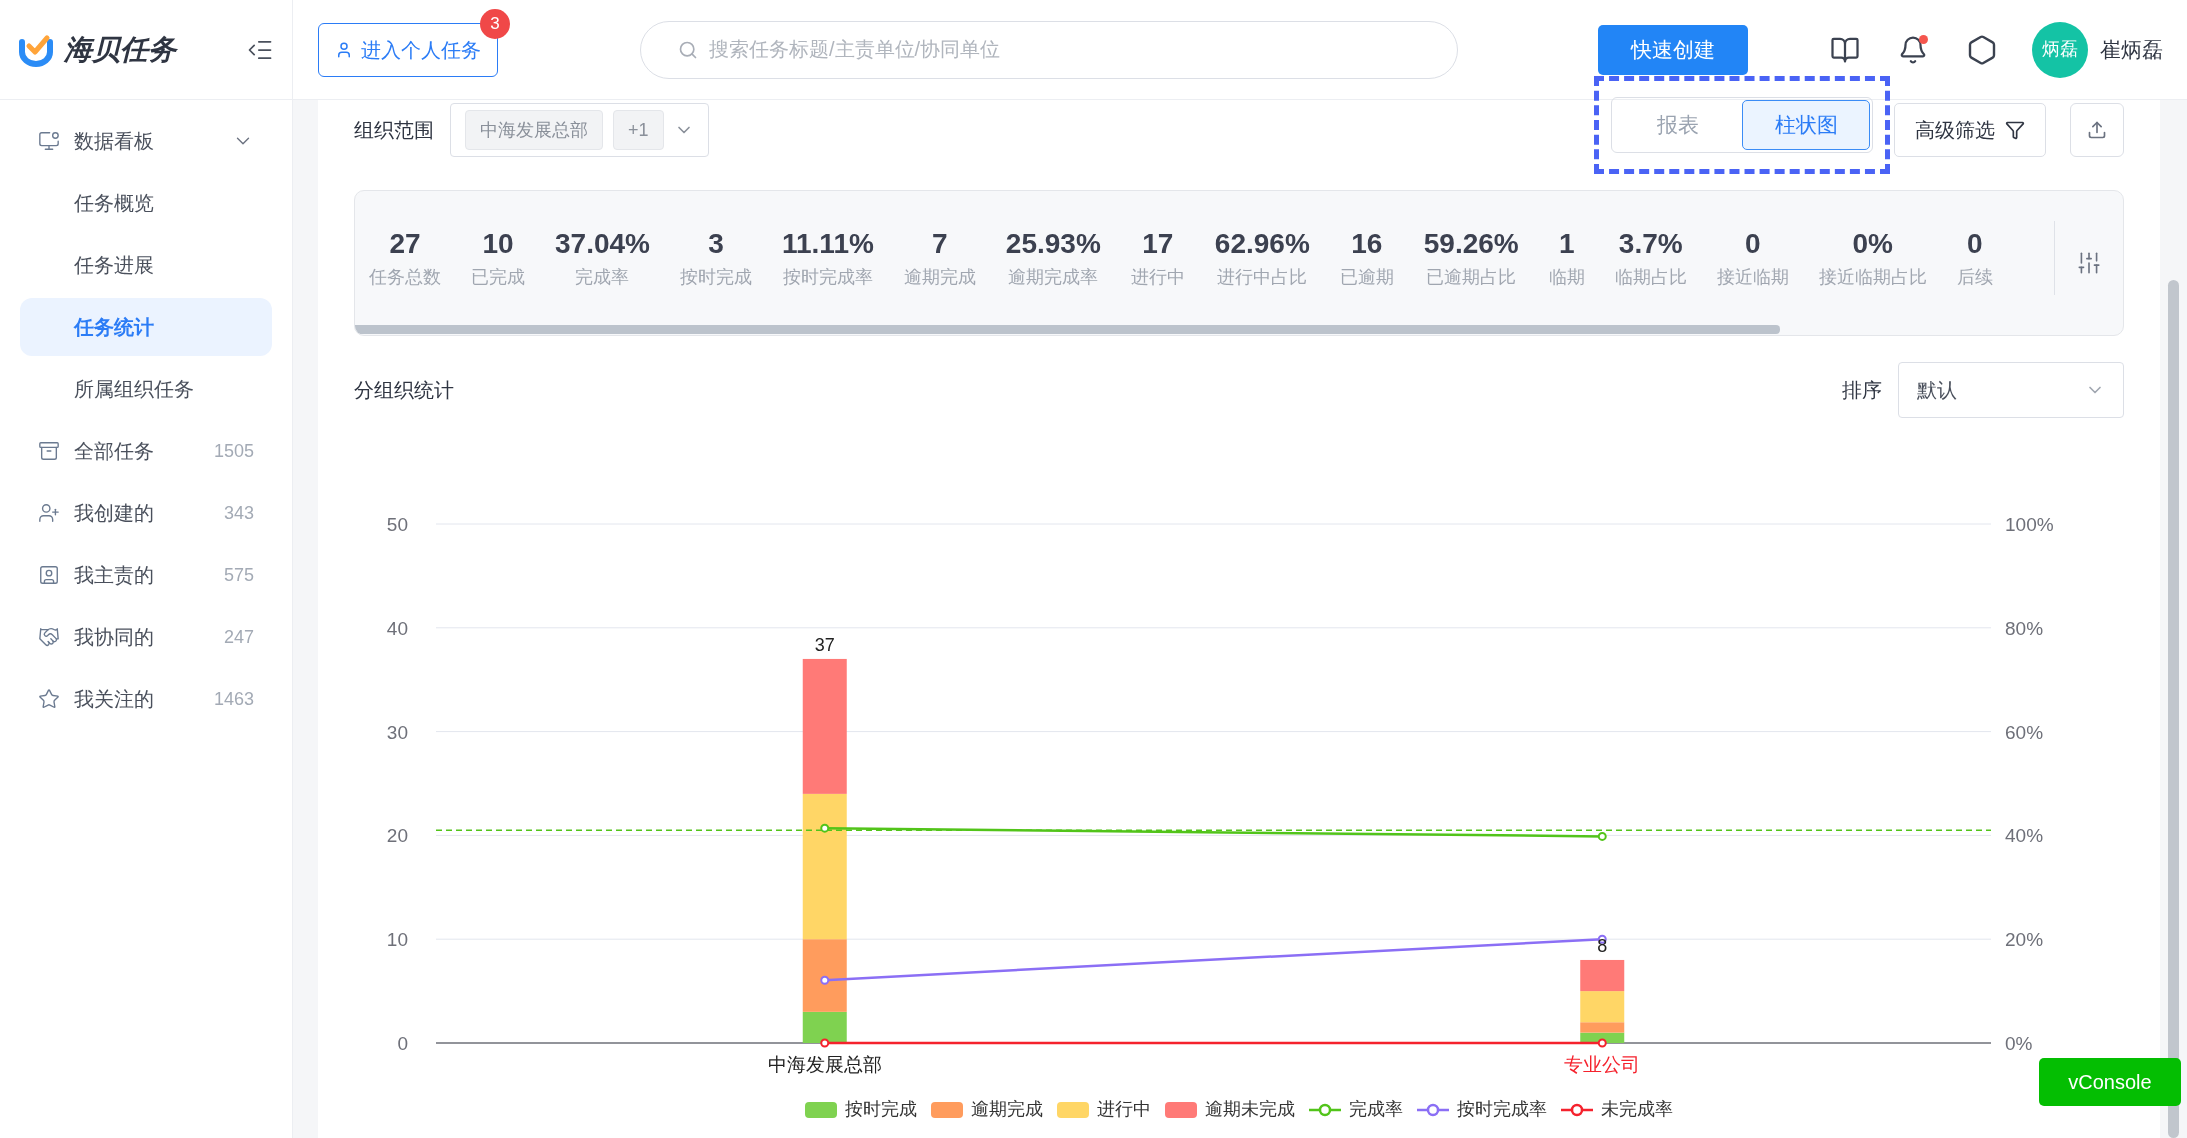 The image size is (2187, 1138). Describe the element at coordinates (638, 130) in the screenshot. I see `scope-tag: +1` at that location.